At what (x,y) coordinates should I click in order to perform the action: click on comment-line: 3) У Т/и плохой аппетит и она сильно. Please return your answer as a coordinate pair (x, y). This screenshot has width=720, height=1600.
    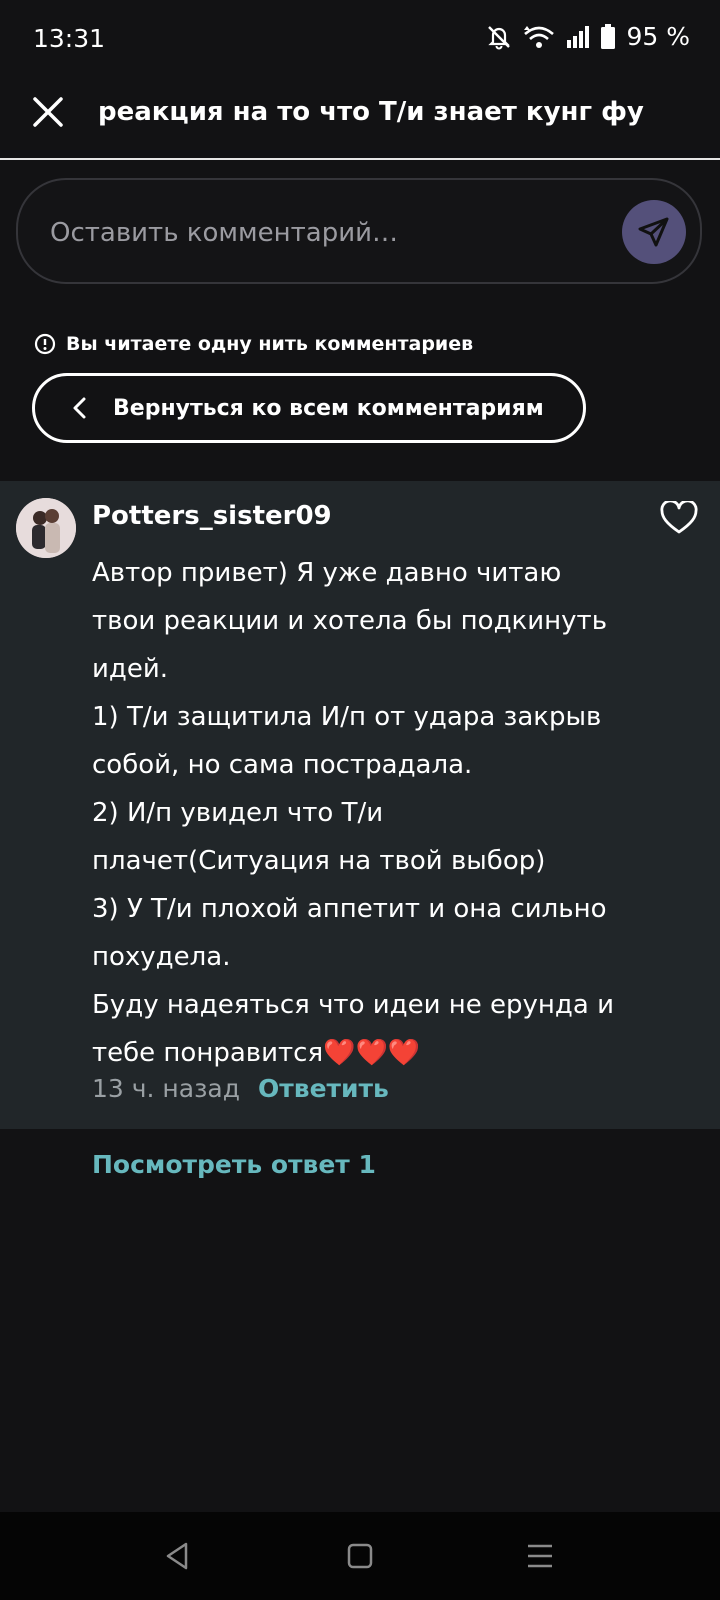
    Looking at the image, I should click on (349, 909).